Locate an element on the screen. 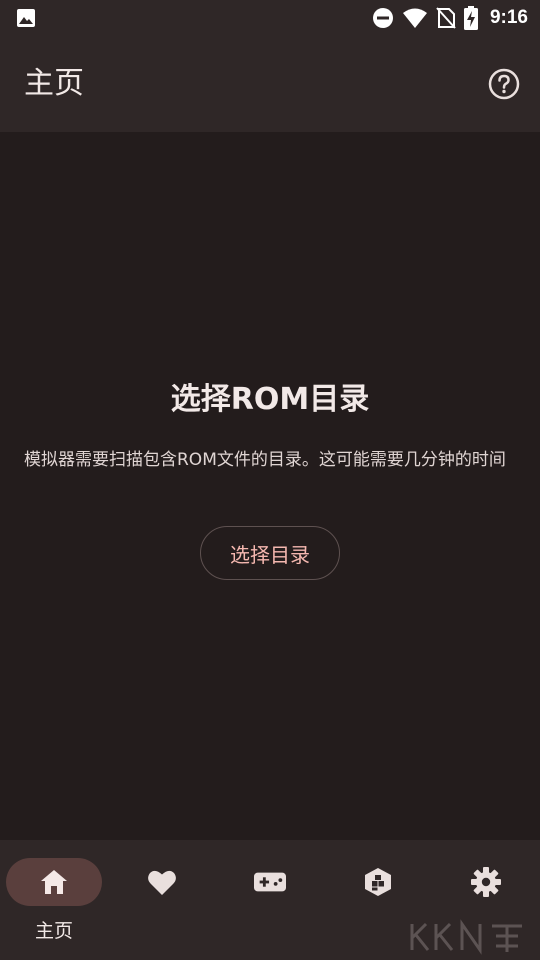 This screenshot has width=540, height=960. empty-state-title: 选择ROM目录 is located at coordinates (270, 399).